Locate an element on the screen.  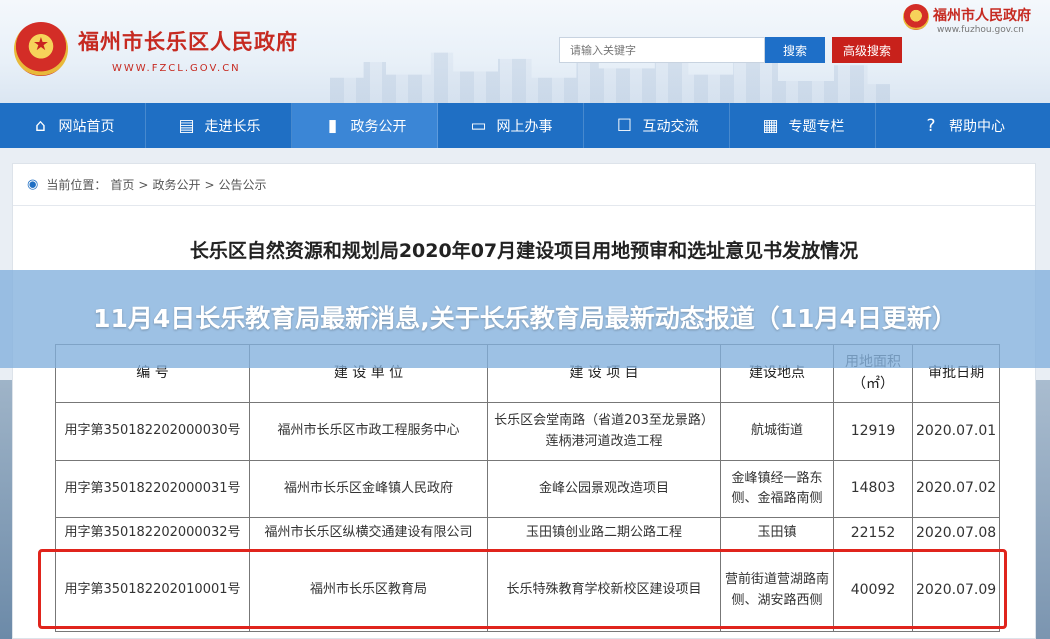
cell-location: 玉田镇 is located at coordinates (777, 533).